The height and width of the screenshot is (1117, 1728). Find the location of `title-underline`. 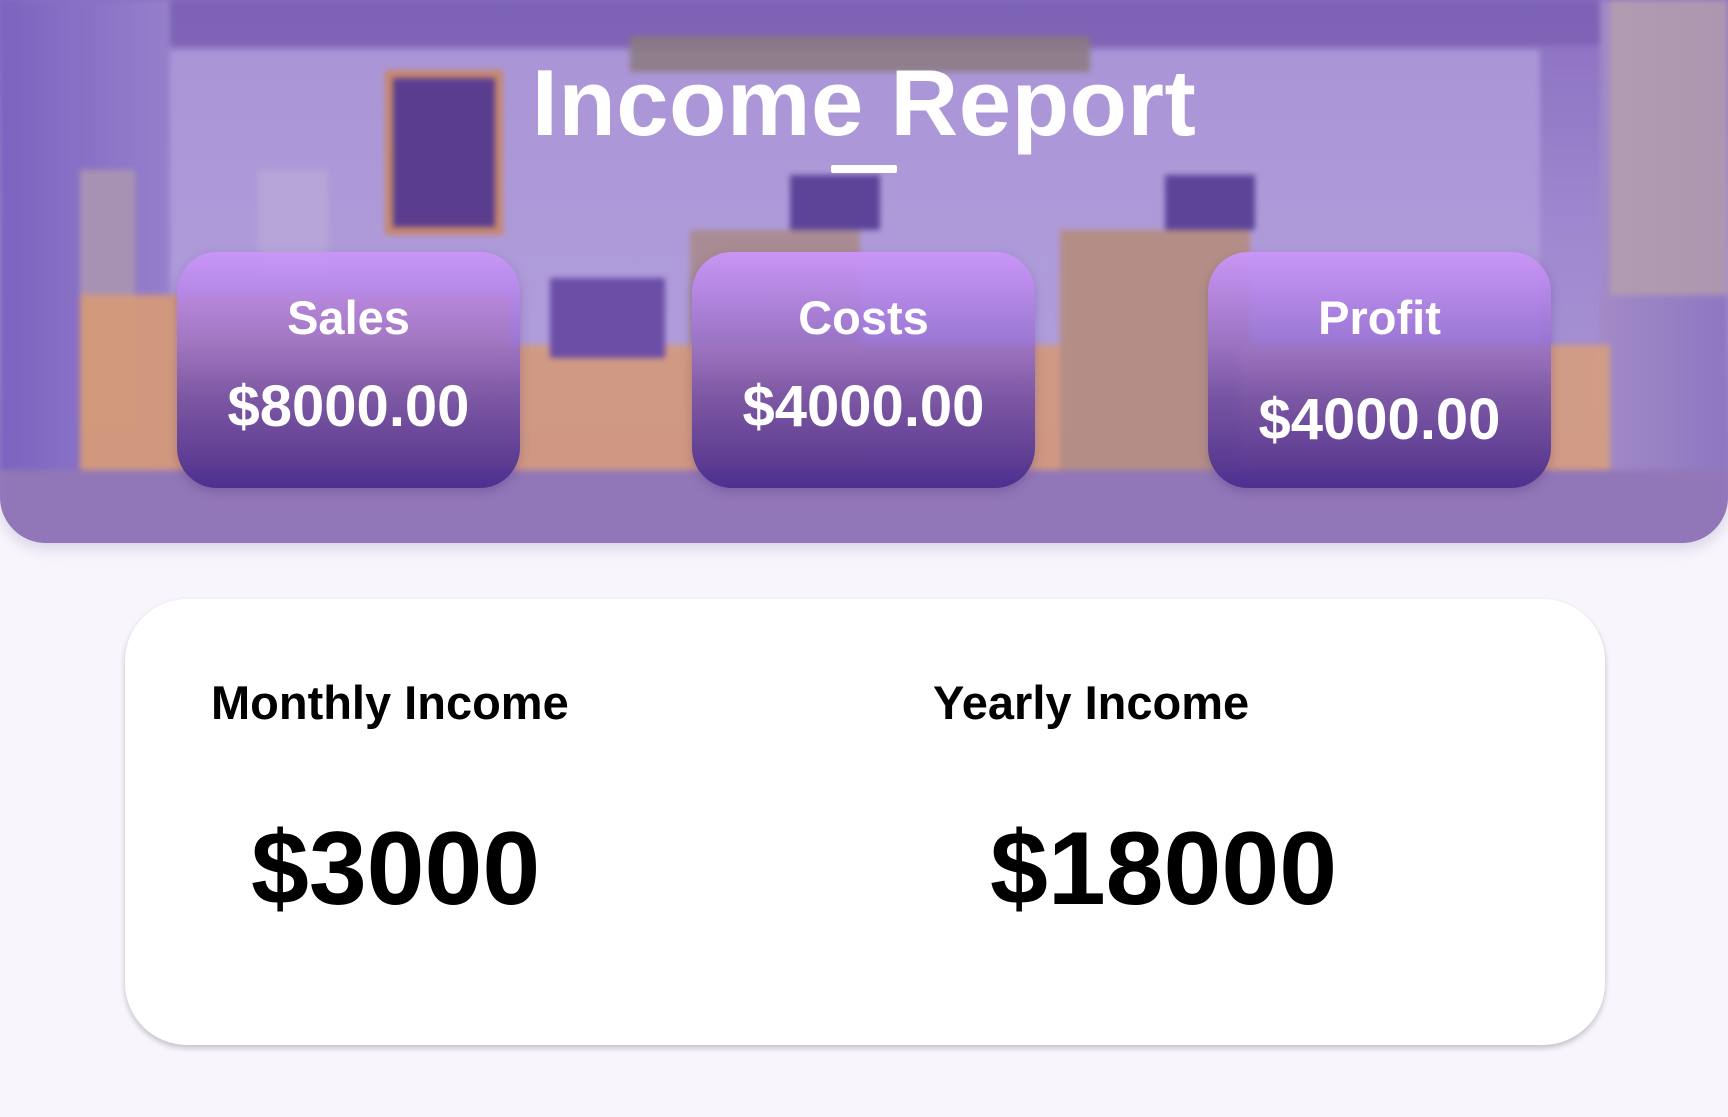

title-underline is located at coordinates (864, 169).